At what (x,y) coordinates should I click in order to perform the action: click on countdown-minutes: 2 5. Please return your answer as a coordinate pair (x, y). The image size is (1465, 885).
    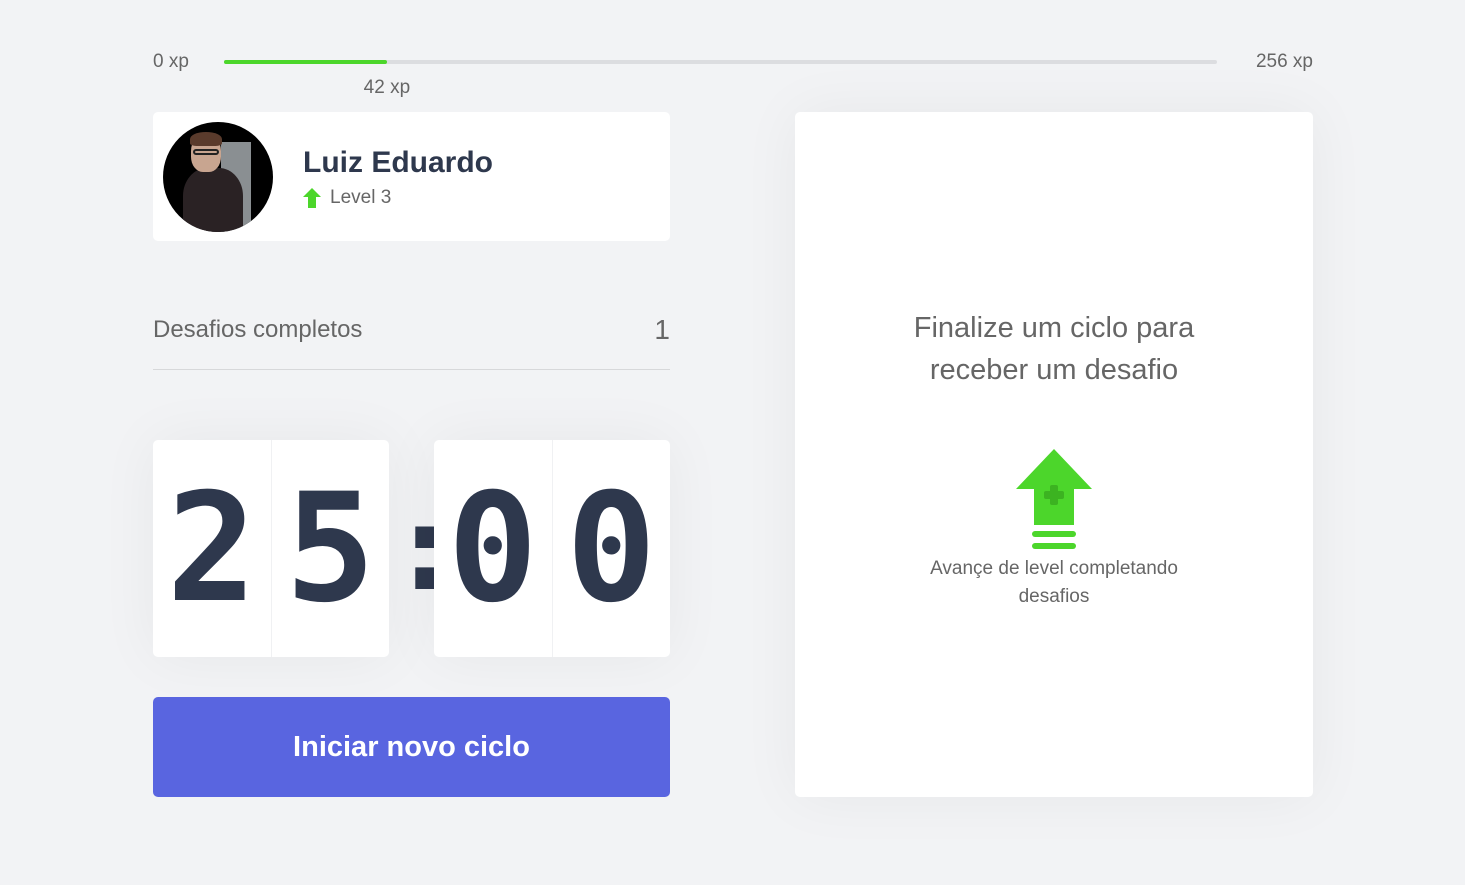
    Looking at the image, I should click on (271, 548).